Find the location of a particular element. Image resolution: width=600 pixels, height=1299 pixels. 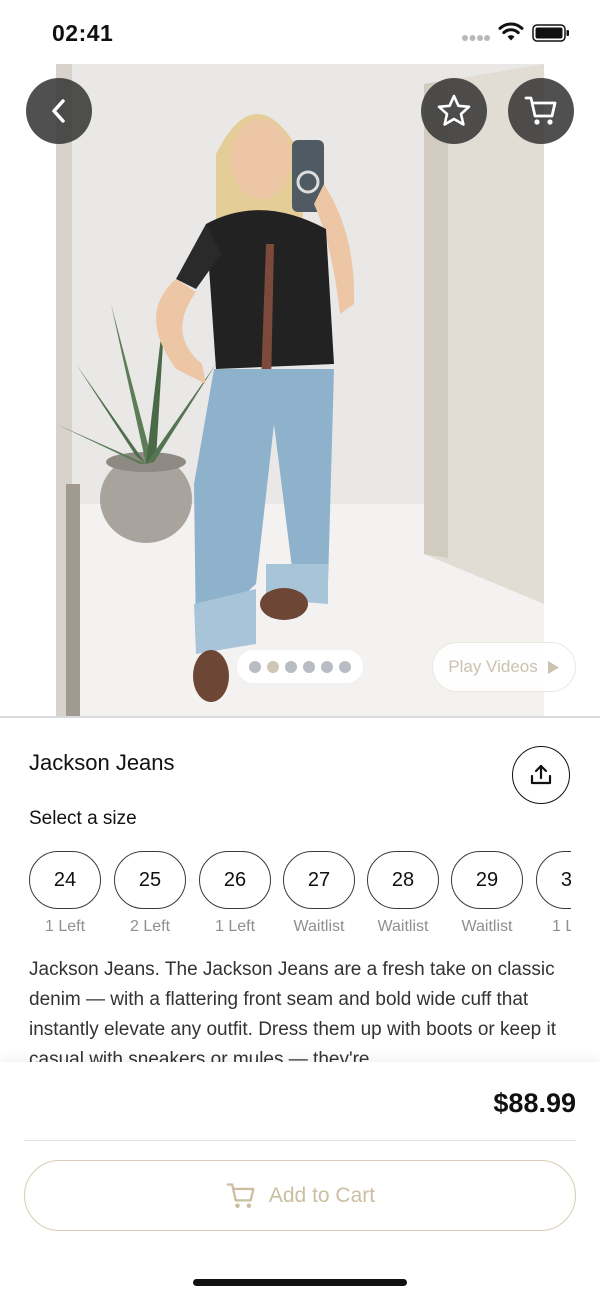

size-option: 24 1 Left is located at coordinates (65, 893).